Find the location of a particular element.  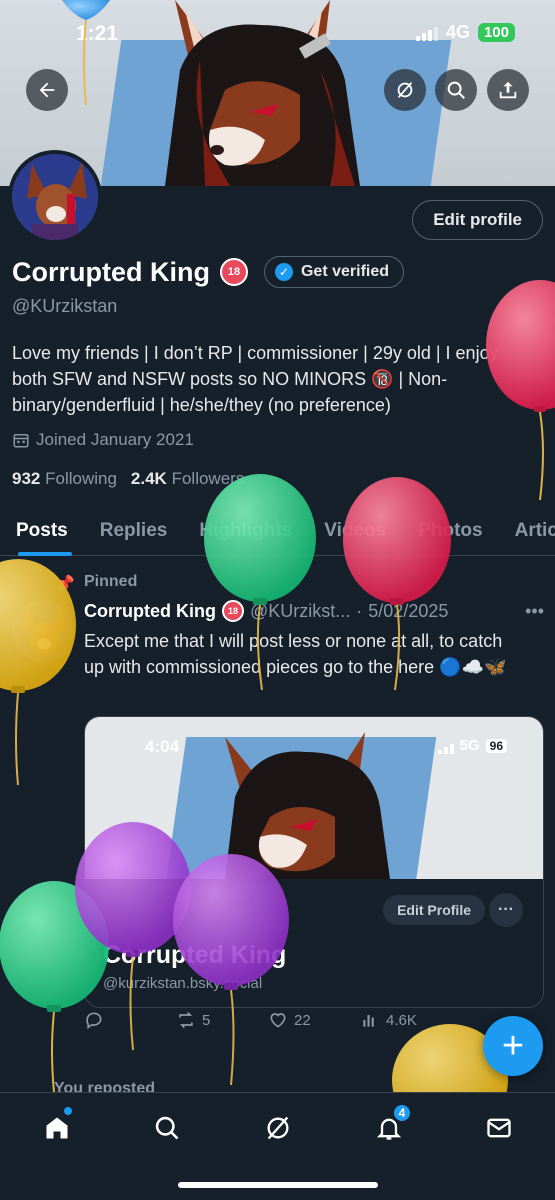

get-verified-label: Get verified is located at coordinates (345, 271).